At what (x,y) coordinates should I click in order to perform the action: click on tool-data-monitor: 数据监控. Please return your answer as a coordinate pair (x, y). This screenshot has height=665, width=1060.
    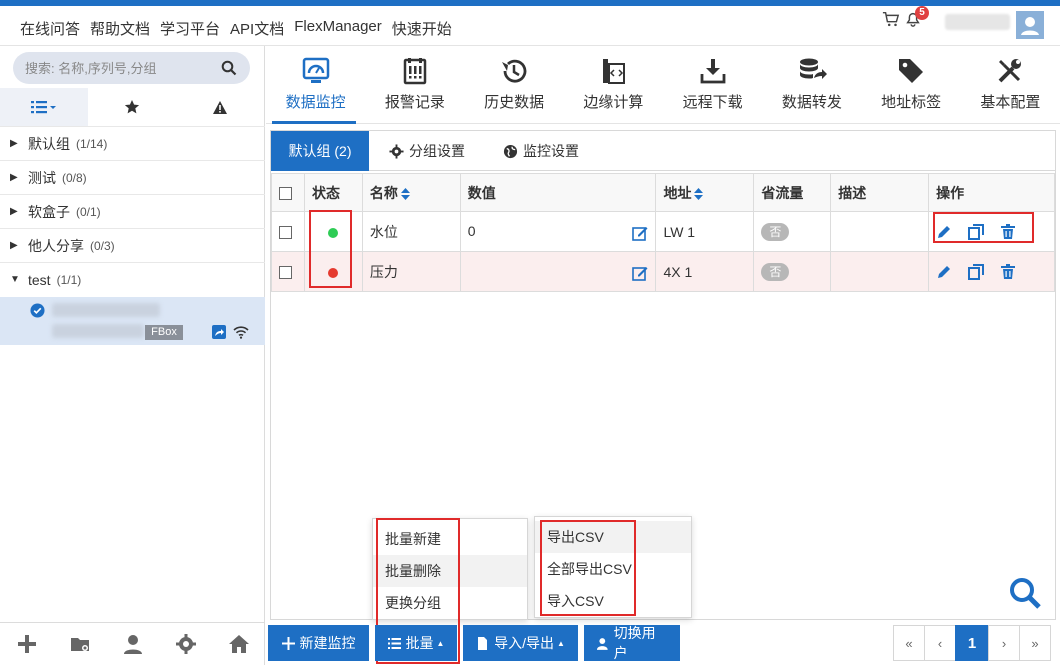
    Looking at the image, I should click on (315, 85).